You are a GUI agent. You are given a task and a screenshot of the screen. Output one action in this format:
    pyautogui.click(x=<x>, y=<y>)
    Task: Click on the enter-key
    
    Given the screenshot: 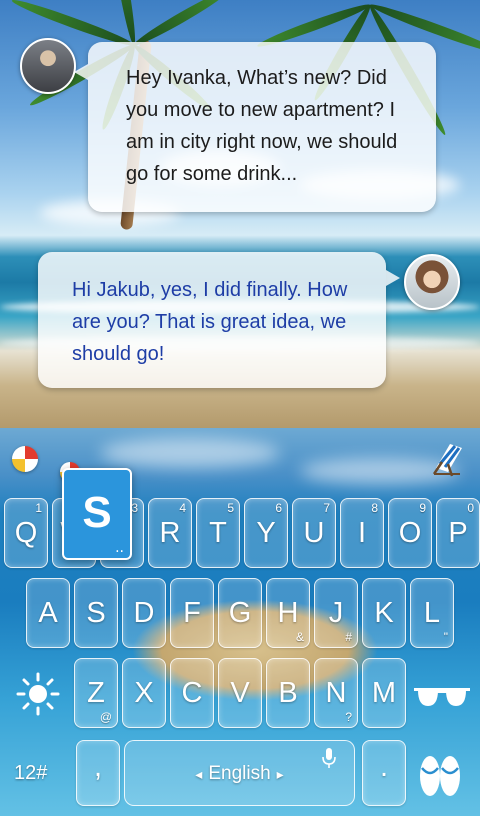 What is the action you would take?
    pyautogui.click(x=440, y=775)
    